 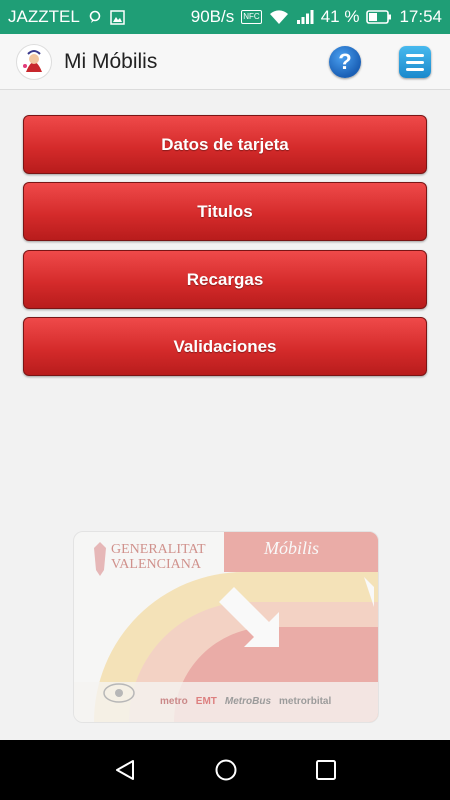 I want to click on titles-button: Titulos, so click(x=225, y=211).